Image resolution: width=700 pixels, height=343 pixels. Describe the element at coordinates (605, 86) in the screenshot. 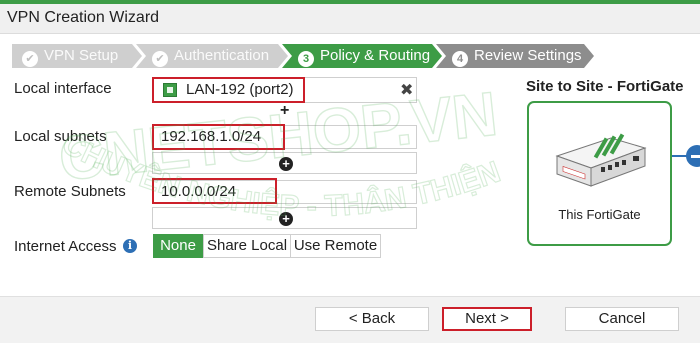

I see `topology-title: Site to Site - FortiGate` at that location.